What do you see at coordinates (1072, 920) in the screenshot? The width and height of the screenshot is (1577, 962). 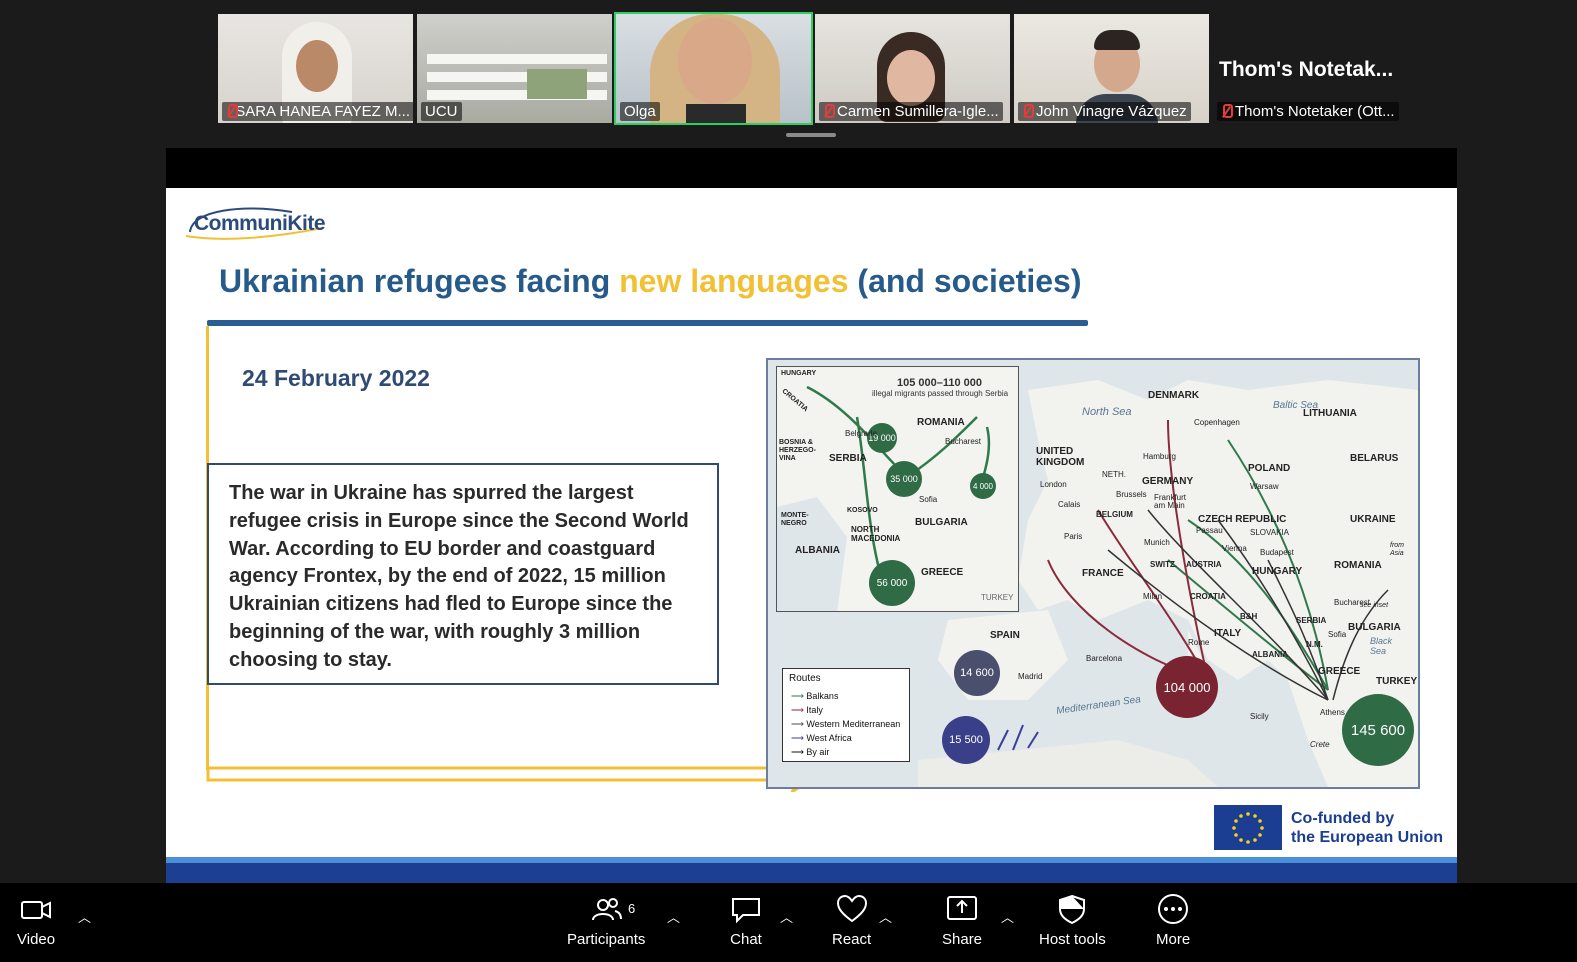 I see `host-tools-button: Host tools` at bounding box center [1072, 920].